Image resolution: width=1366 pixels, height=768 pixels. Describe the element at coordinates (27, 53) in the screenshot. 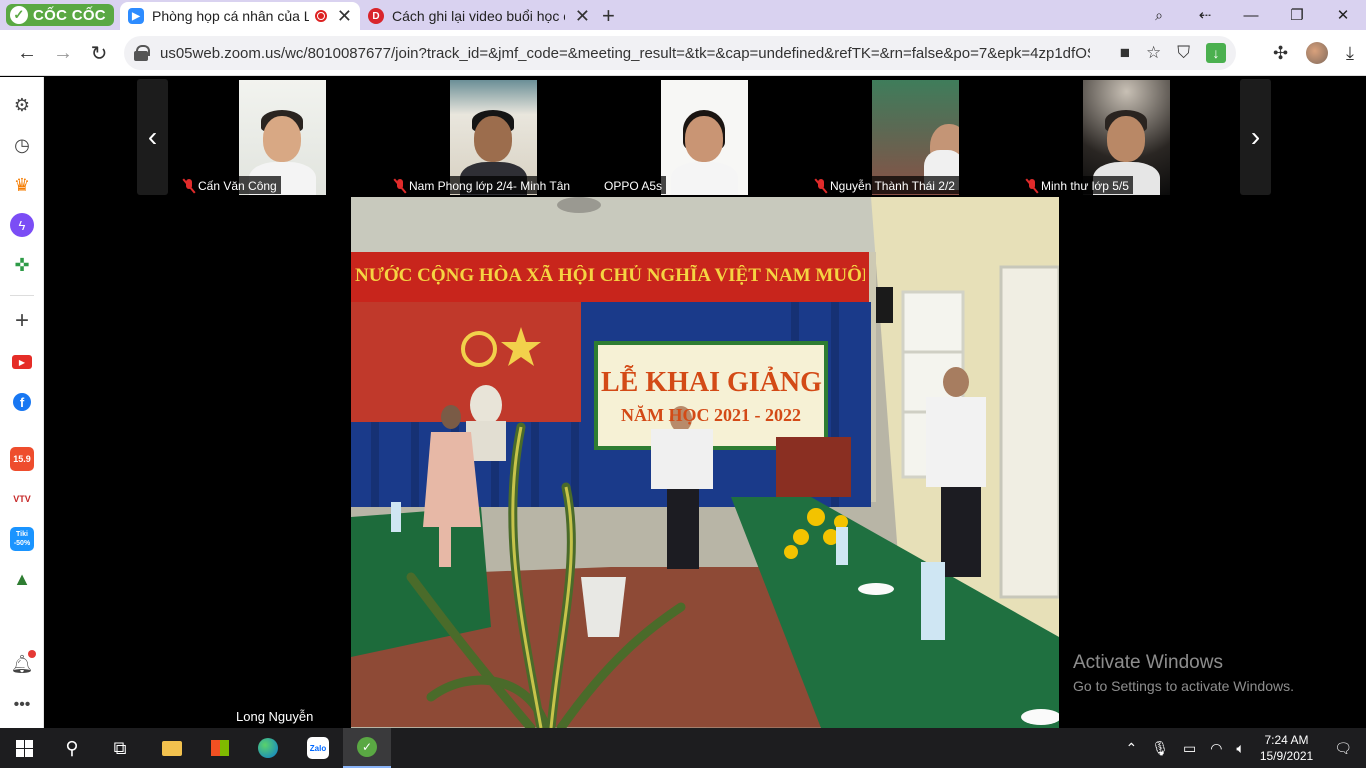

I see `back-button: ←` at that location.